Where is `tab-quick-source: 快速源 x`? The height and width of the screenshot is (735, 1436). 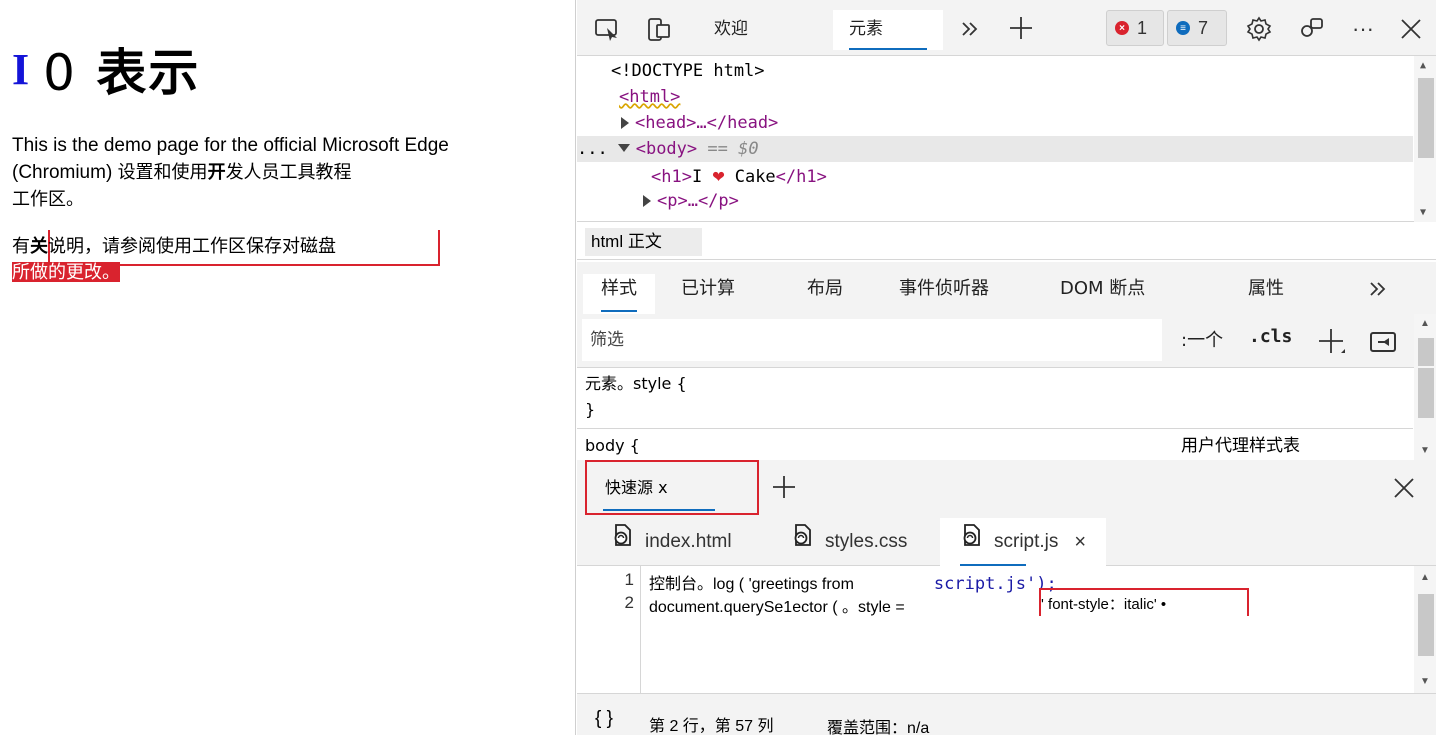
tab-quick-source: 快速源 x is located at coordinates (672, 487).